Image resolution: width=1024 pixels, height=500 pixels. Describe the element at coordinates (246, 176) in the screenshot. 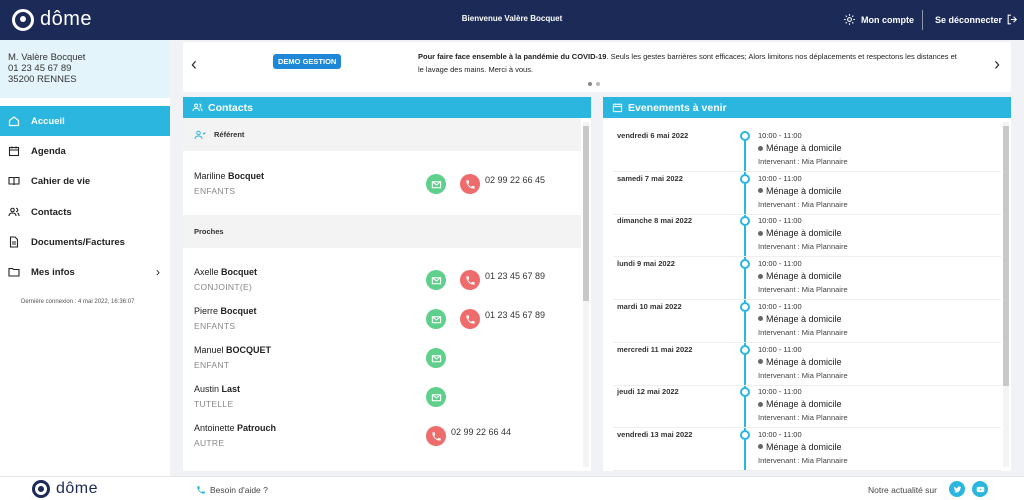

I see `contact-last-name: Bocquet` at that location.